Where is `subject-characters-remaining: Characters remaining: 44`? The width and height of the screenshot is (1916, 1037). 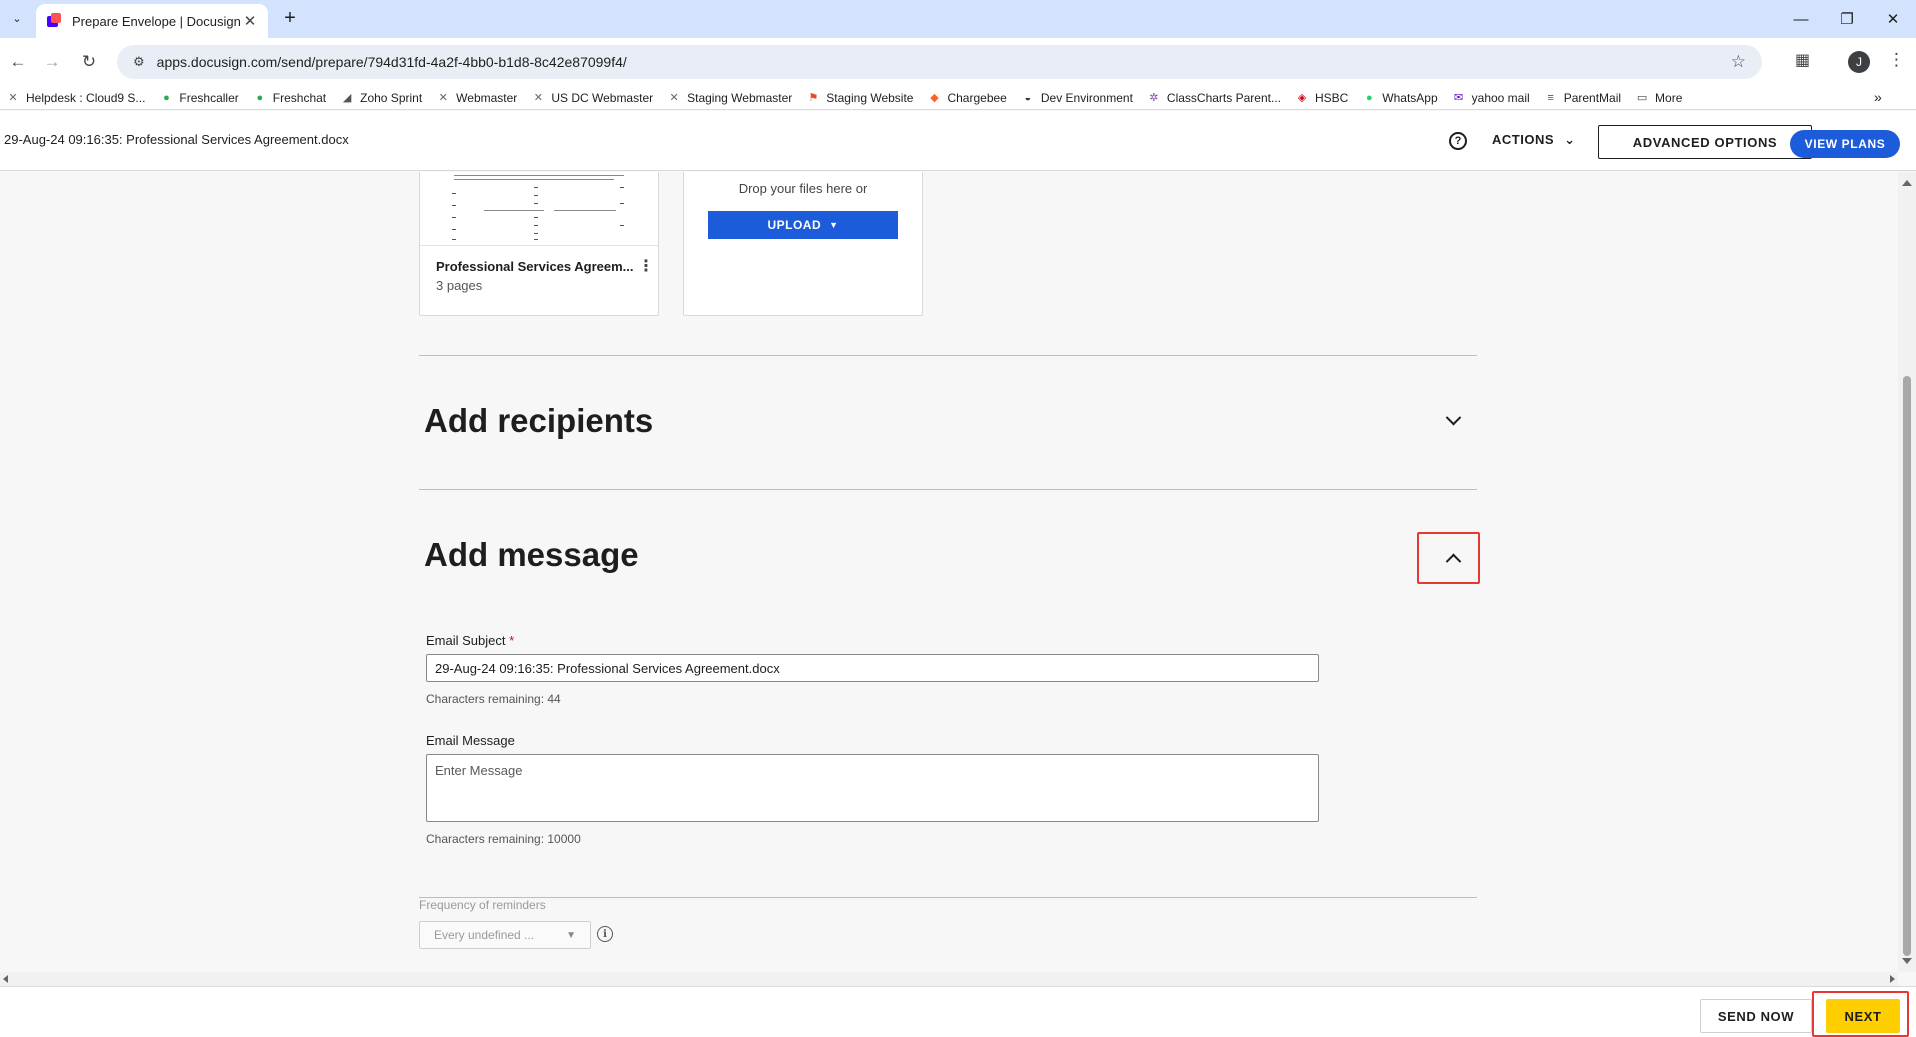 subject-characters-remaining: Characters remaining: 44 is located at coordinates (493, 699).